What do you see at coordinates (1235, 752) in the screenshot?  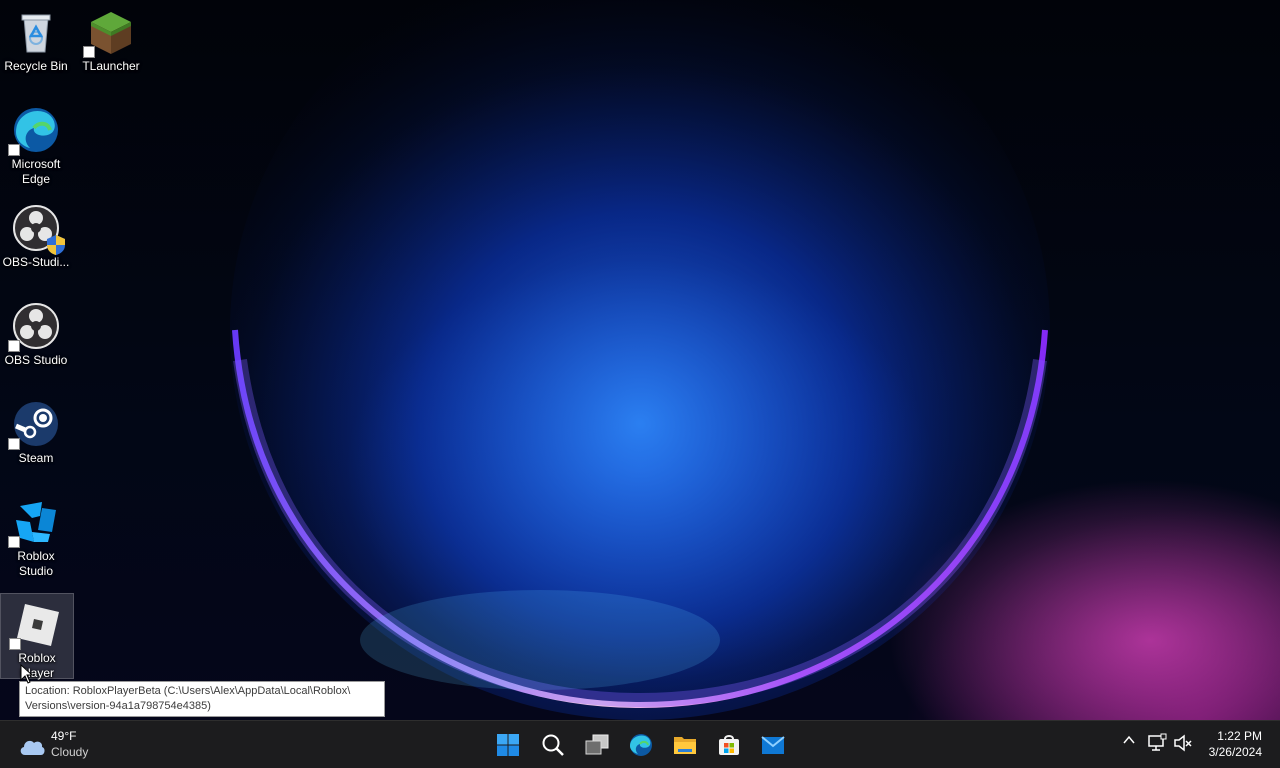 I see `clock-date: 3/26/2024` at bounding box center [1235, 752].